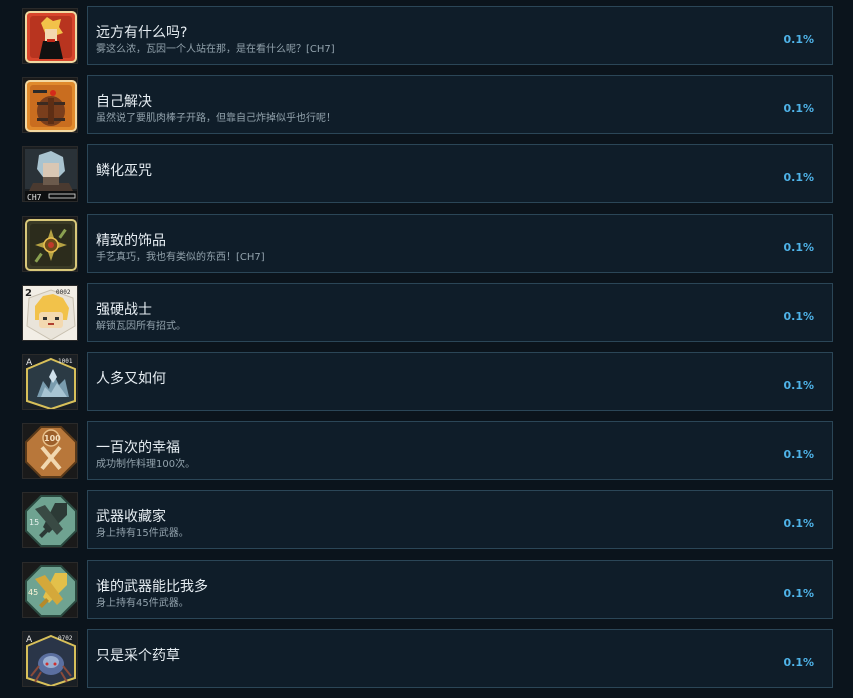 This screenshot has width=853, height=698. What do you see at coordinates (50, 243) in the screenshot?
I see `ornament-icon` at bounding box center [50, 243].